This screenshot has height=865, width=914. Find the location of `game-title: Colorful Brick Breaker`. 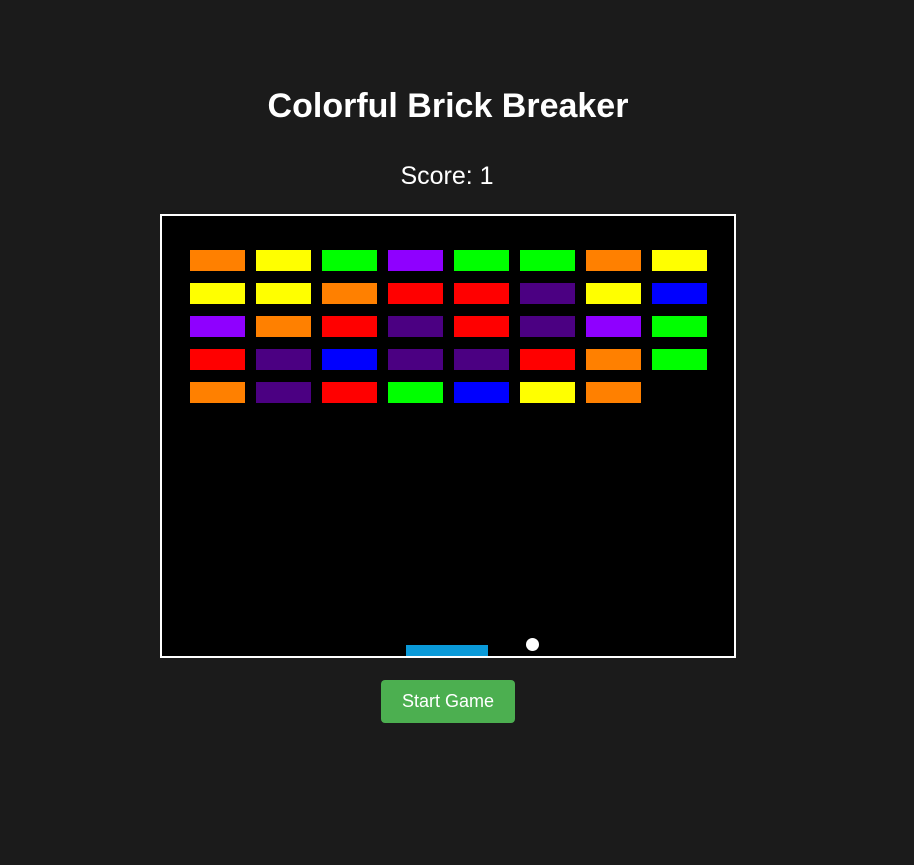

game-title: Colorful Brick Breaker is located at coordinates (448, 106).